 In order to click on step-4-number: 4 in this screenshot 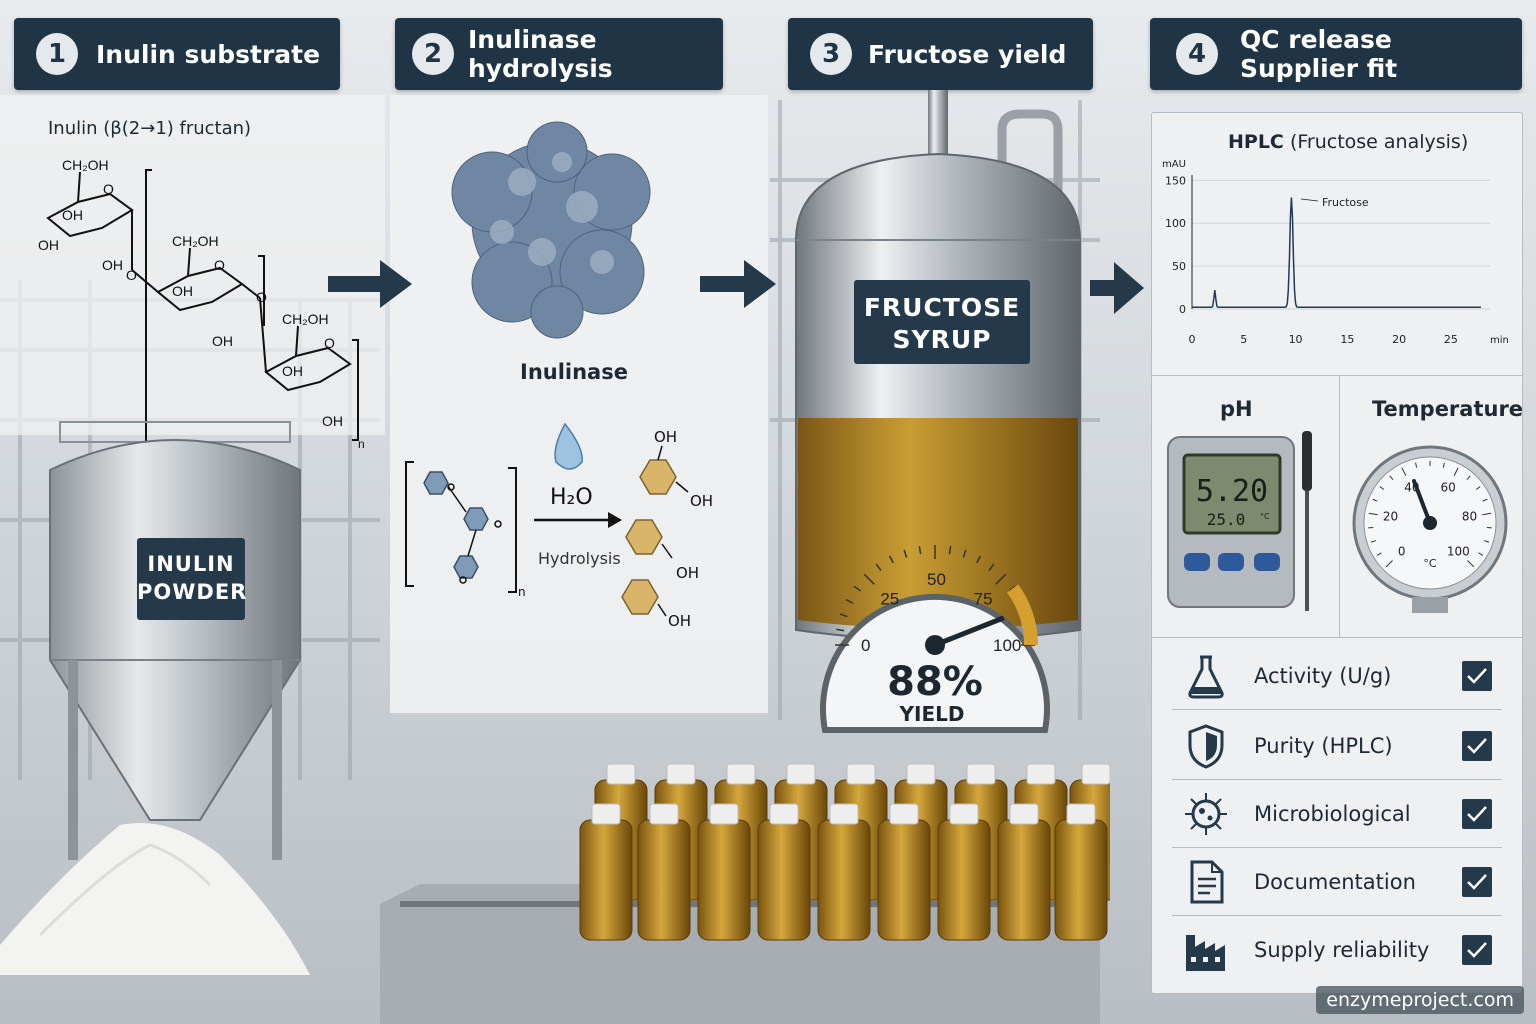, I will do `click(1197, 54)`.